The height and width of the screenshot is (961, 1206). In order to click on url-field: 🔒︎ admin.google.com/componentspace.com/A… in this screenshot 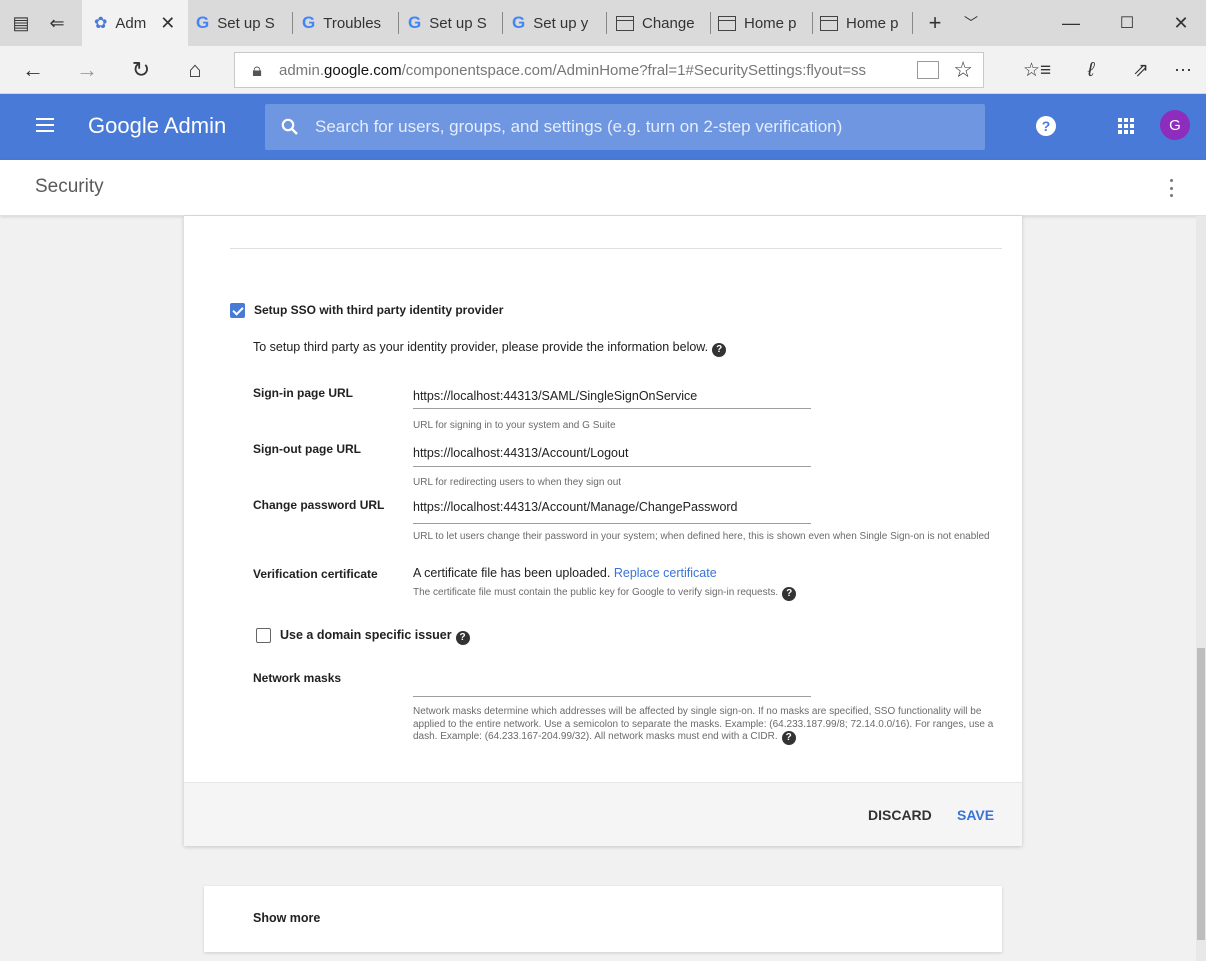, I will do `click(609, 70)`.